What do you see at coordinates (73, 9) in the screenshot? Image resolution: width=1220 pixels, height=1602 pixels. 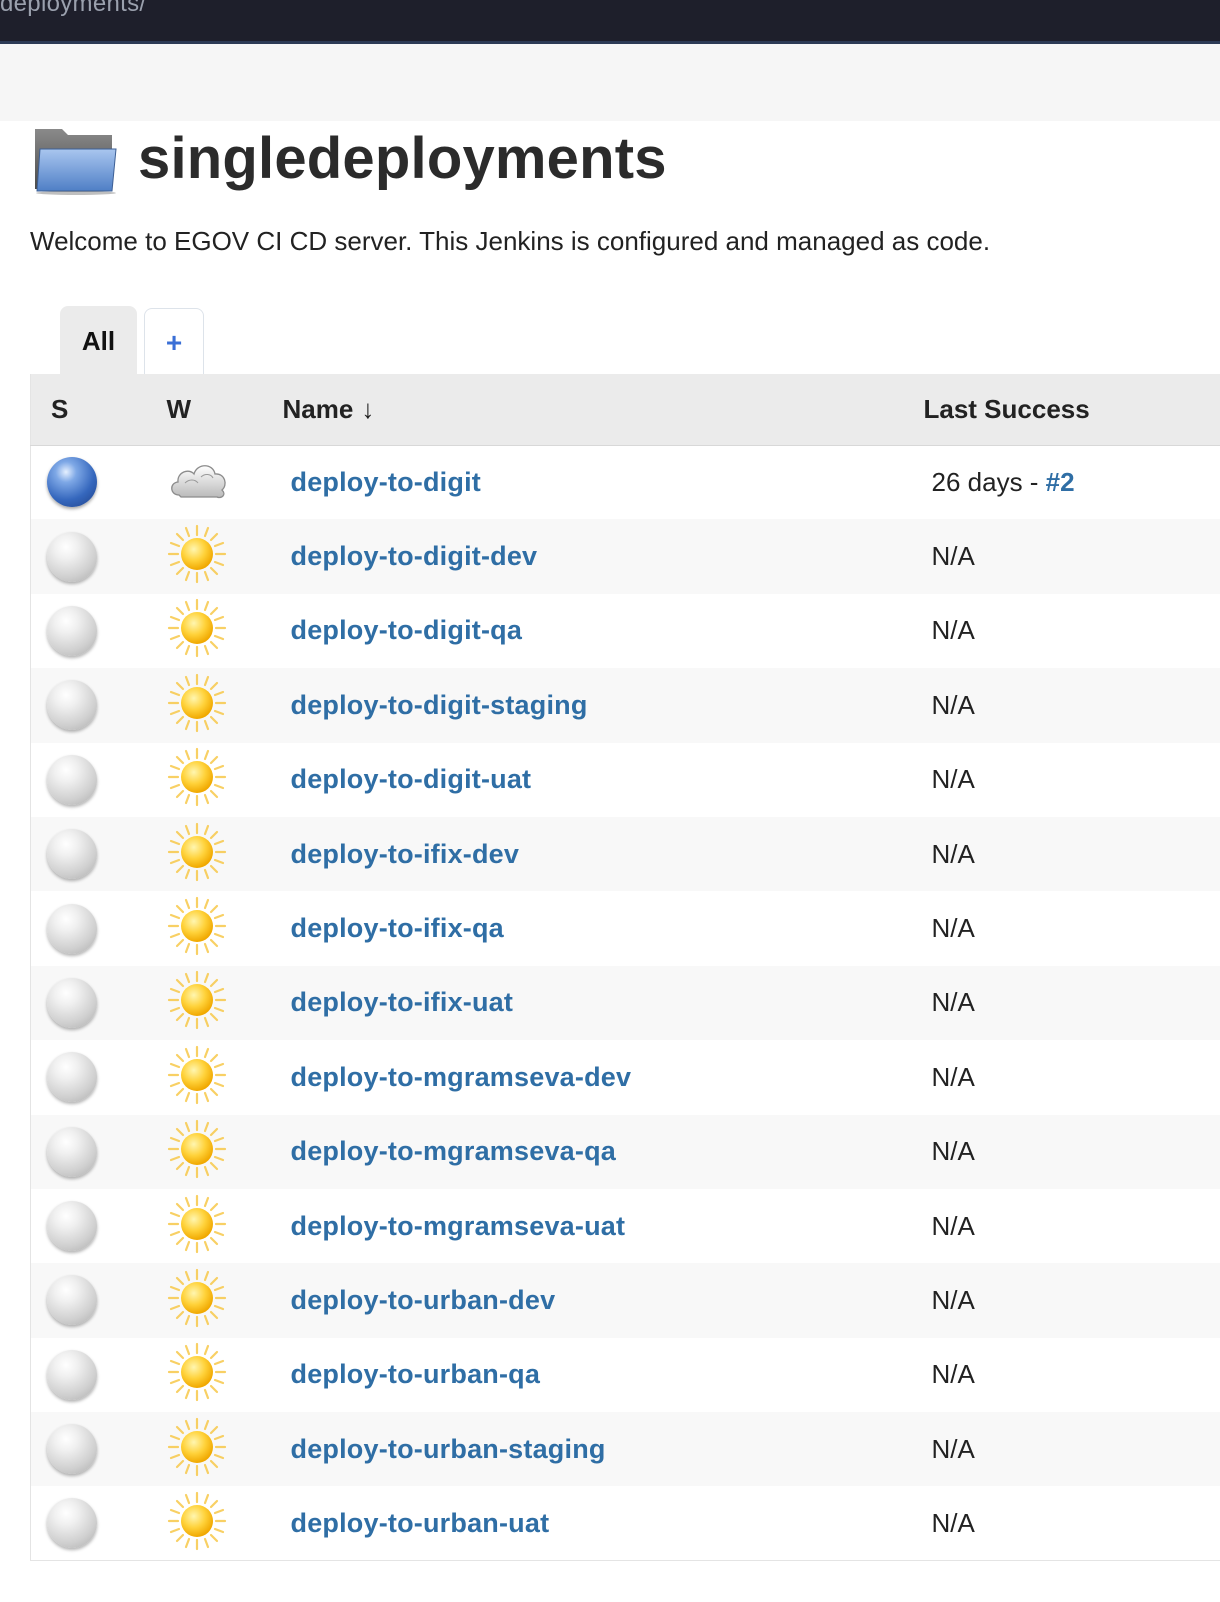 I see `breadcrumb: deployments/` at bounding box center [73, 9].